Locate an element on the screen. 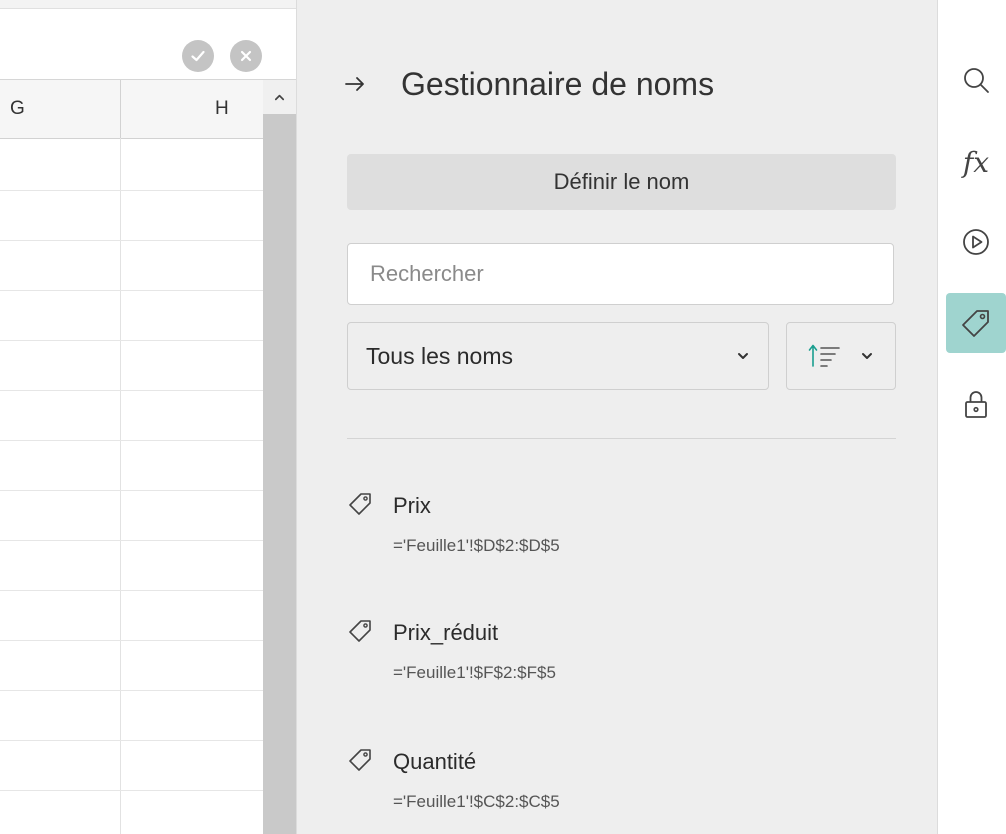 The width and height of the screenshot is (1006, 834). list-item: Prix_réduit ='Feuille1'!$F$2:$F$5 is located at coordinates (621, 658).